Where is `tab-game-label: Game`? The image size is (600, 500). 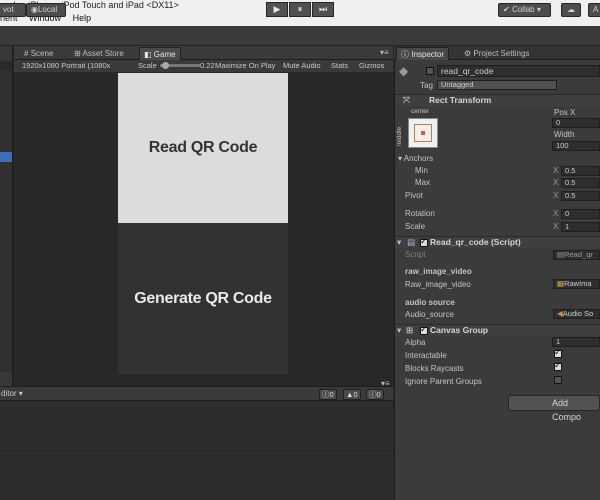 tab-game-label: Game is located at coordinates (164, 54).